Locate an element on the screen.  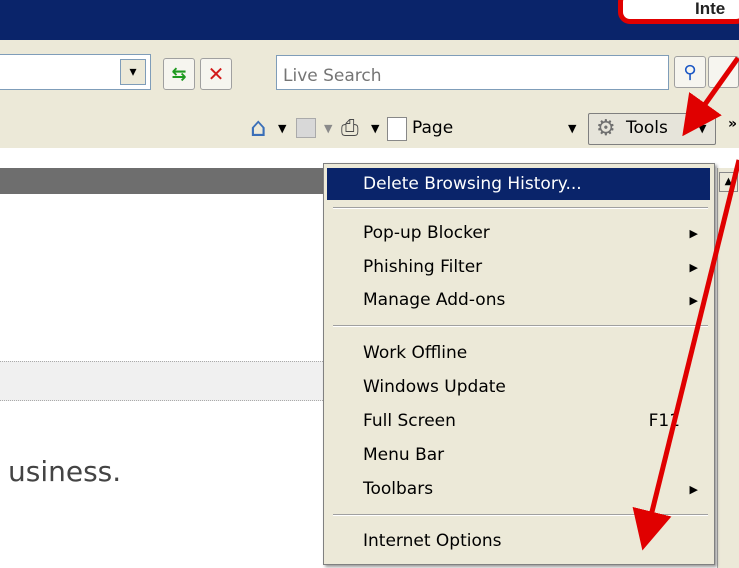
annotation-arrows is located at coordinates (685, 303).